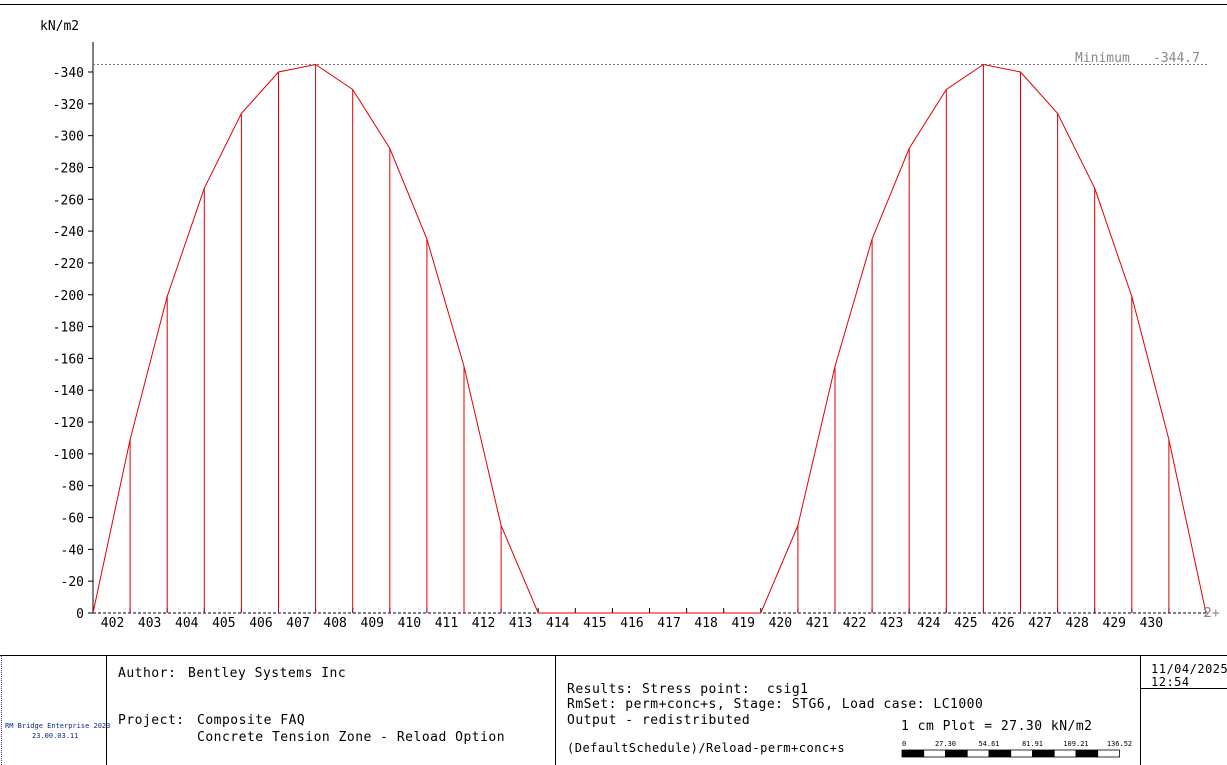 The height and width of the screenshot is (765, 1227). Describe the element at coordinates (187, 623) in the screenshot. I see `x-tick-label: 404` at that location.